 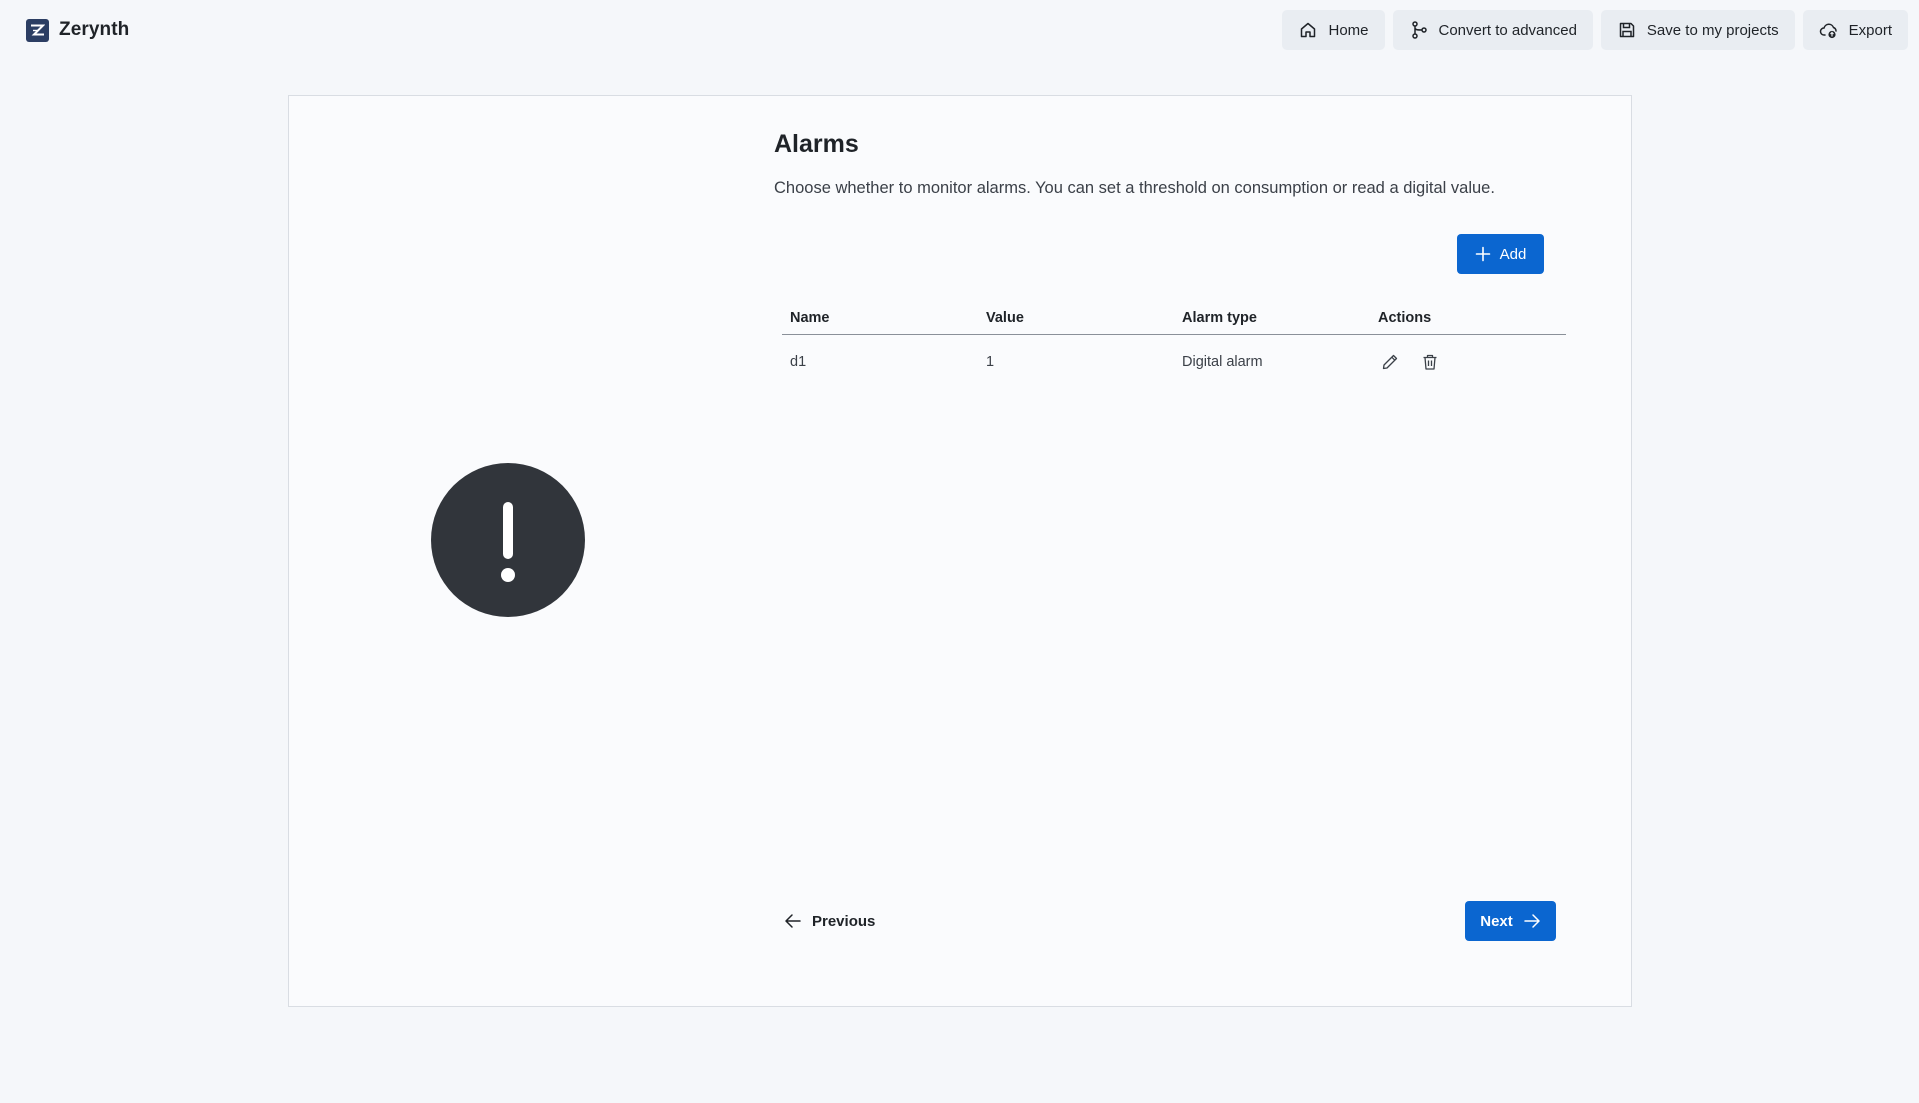 What do you see at coordinates (1419, 30) in the screenshot?
I see `git-branch-icon` at bounding box center [1419, 30].